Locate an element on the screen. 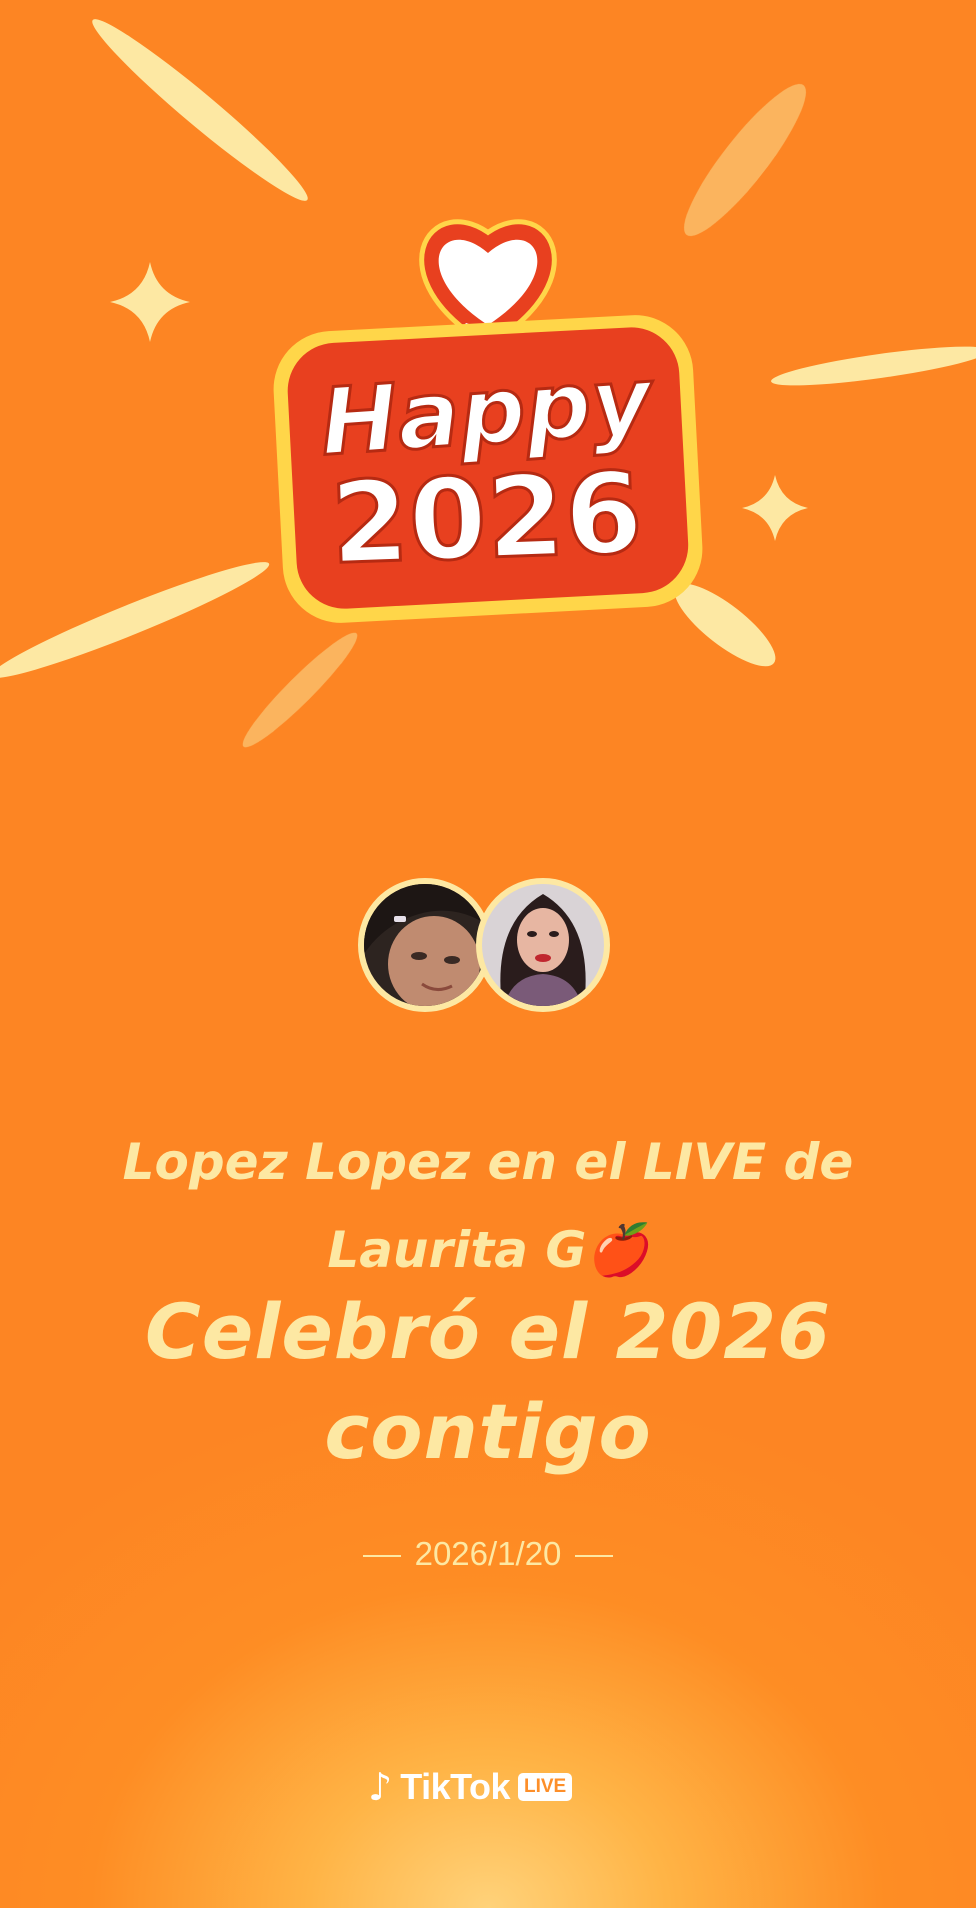  tiktok-logo-icon: ♪ is located at coordinates (380, 1787).